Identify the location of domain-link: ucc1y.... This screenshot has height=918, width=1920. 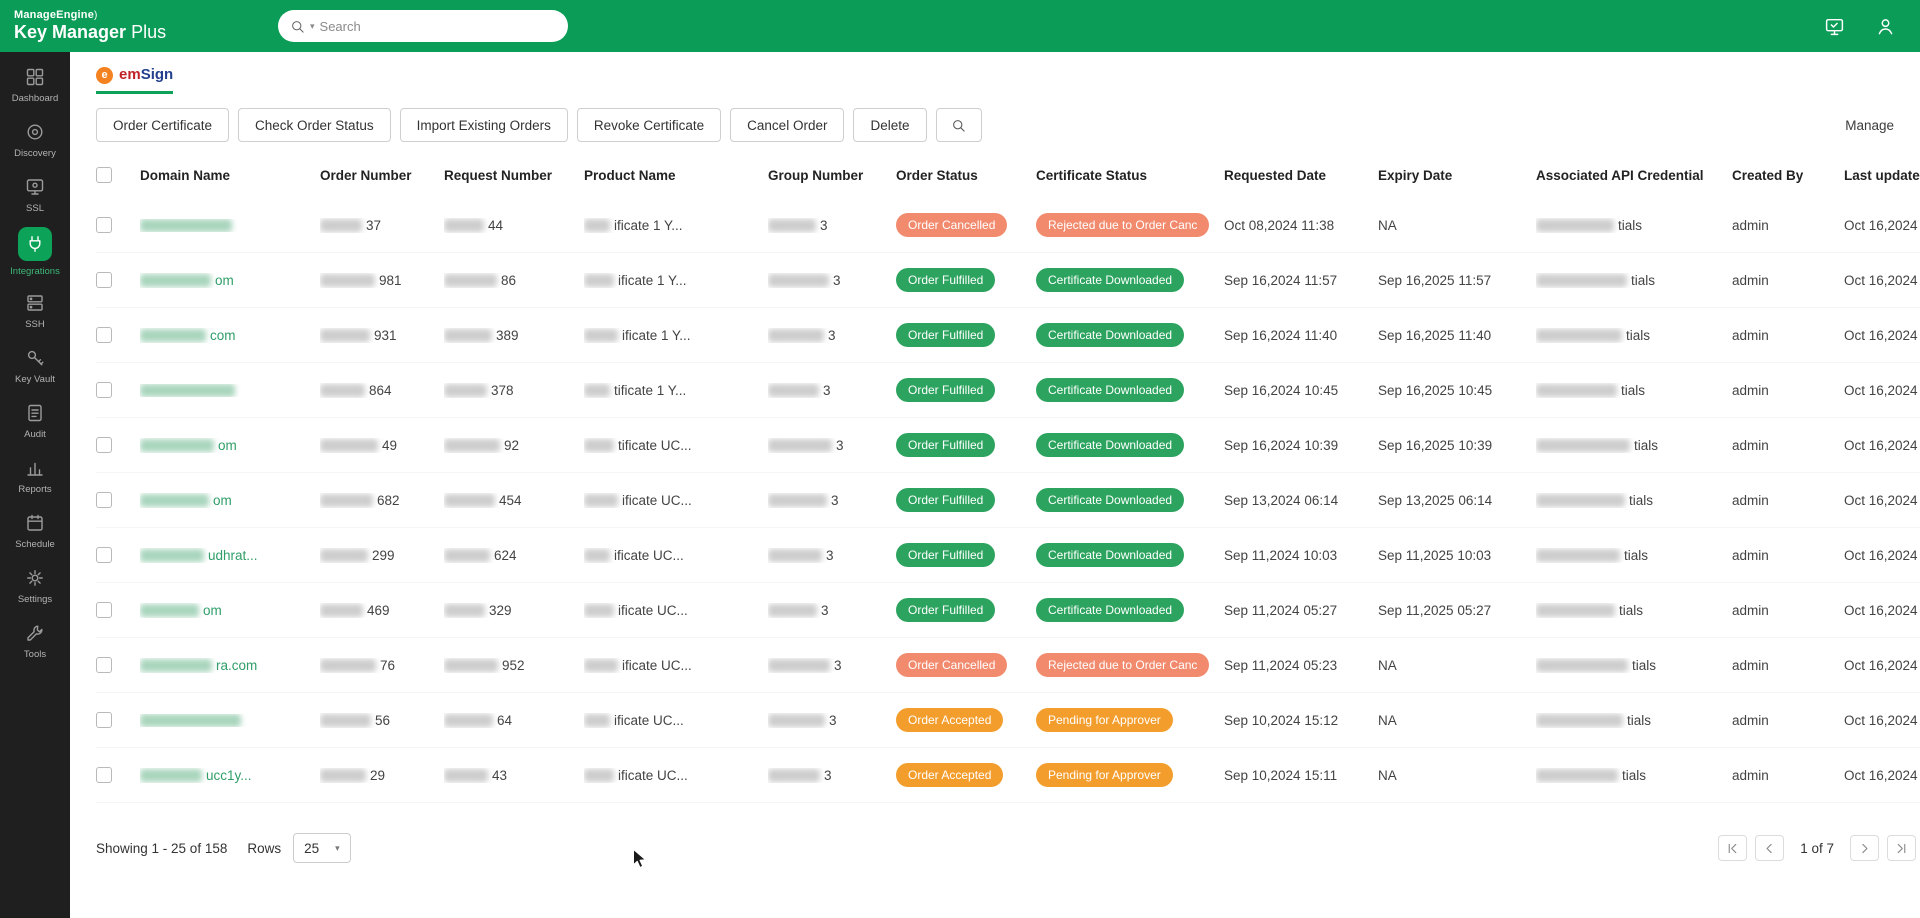
(229, 775).